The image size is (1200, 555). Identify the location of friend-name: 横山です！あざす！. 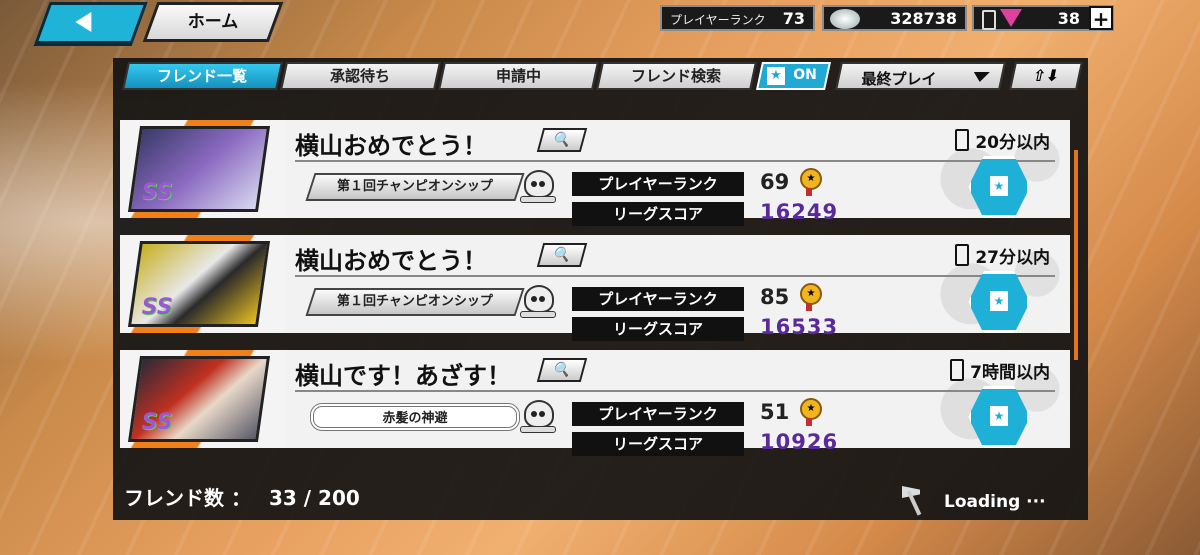
(403, 376).